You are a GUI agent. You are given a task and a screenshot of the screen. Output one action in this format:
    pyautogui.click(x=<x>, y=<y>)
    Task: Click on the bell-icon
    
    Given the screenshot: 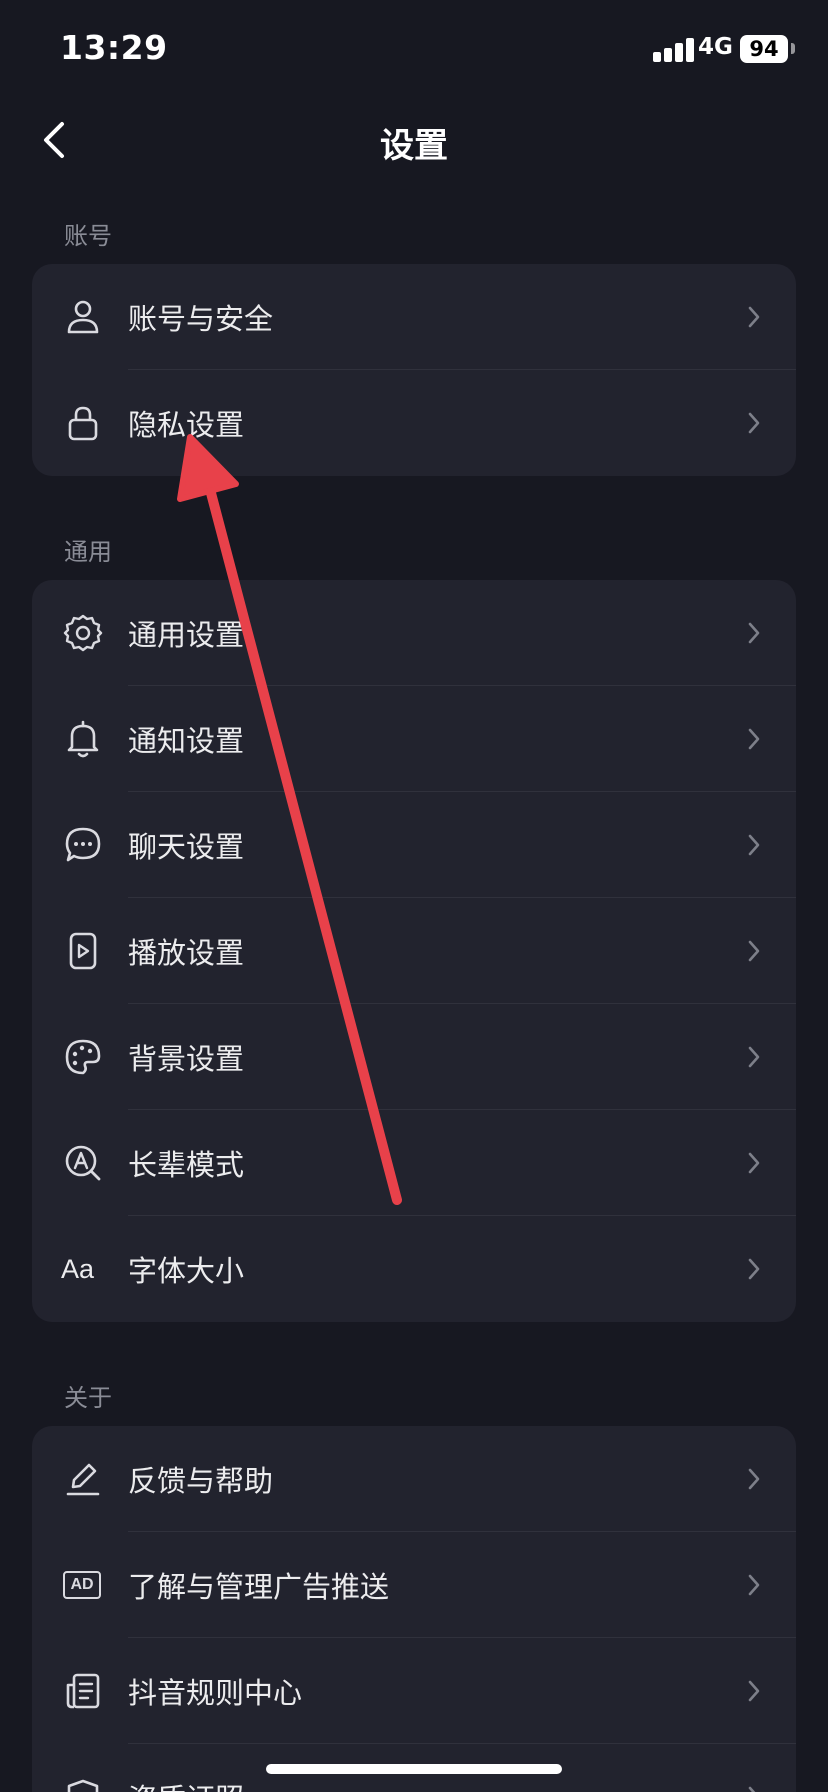 What is the action you would take?
    pyautogui.click(x=83, y=739)
    